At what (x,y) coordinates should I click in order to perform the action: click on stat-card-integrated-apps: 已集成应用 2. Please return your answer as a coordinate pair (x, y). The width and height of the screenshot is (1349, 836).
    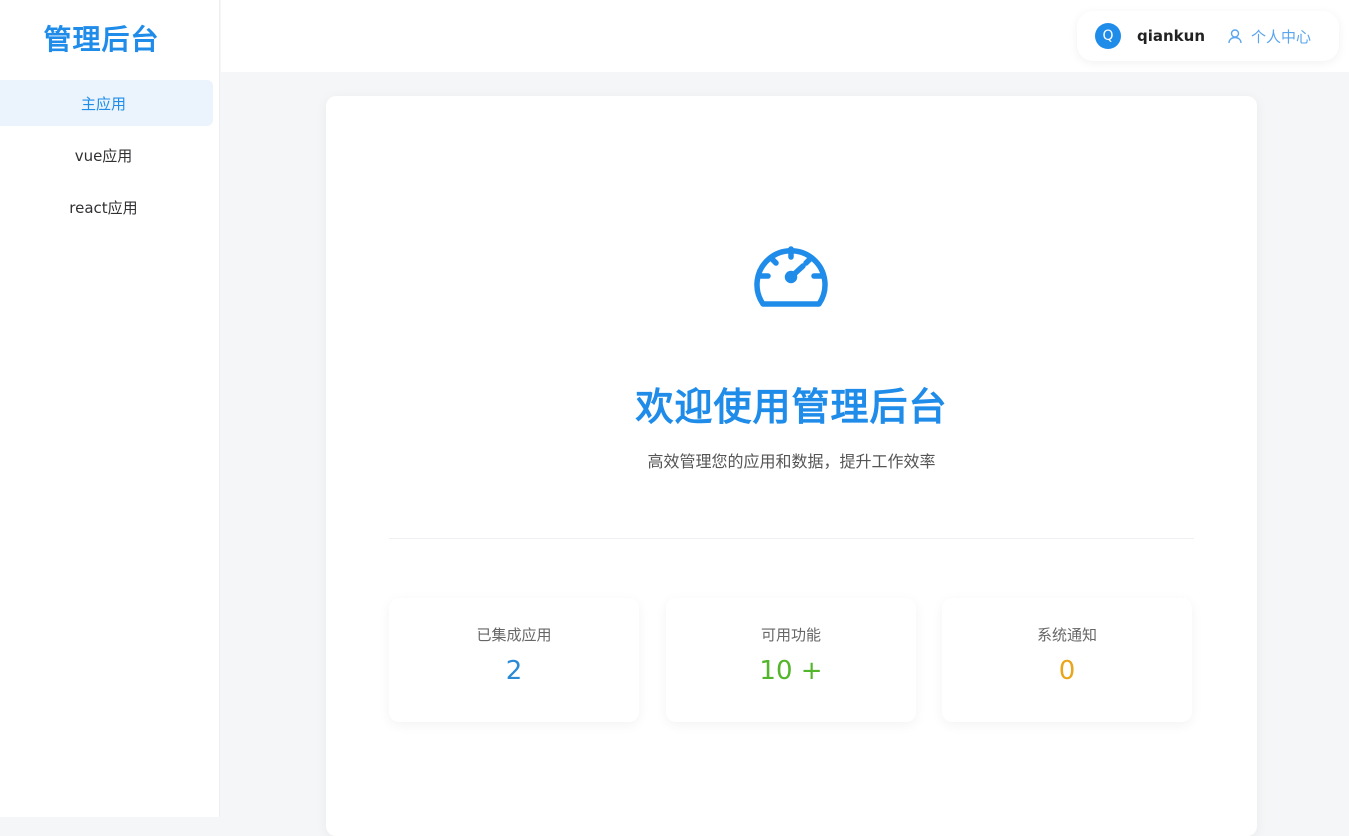
    Looking at the image, I should click on (514, 660).